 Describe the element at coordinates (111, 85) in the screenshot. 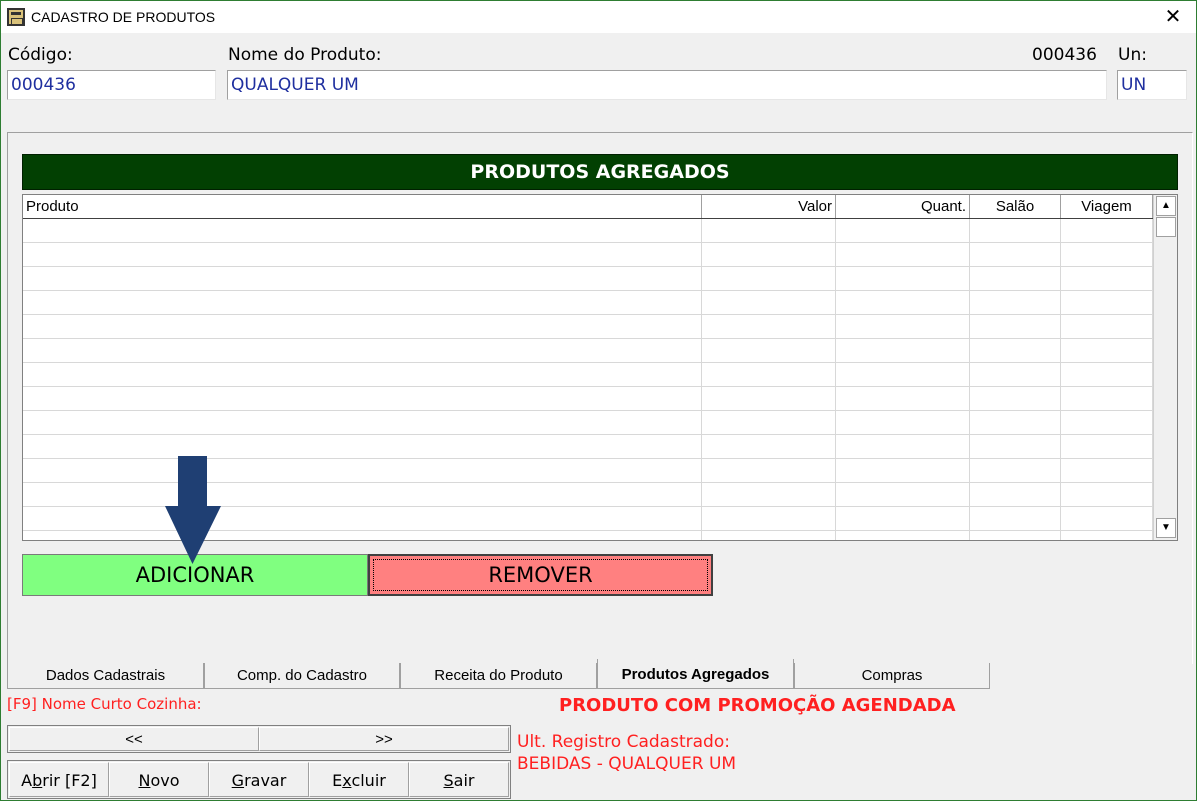

I see `codigo-field: 000436` at that location.